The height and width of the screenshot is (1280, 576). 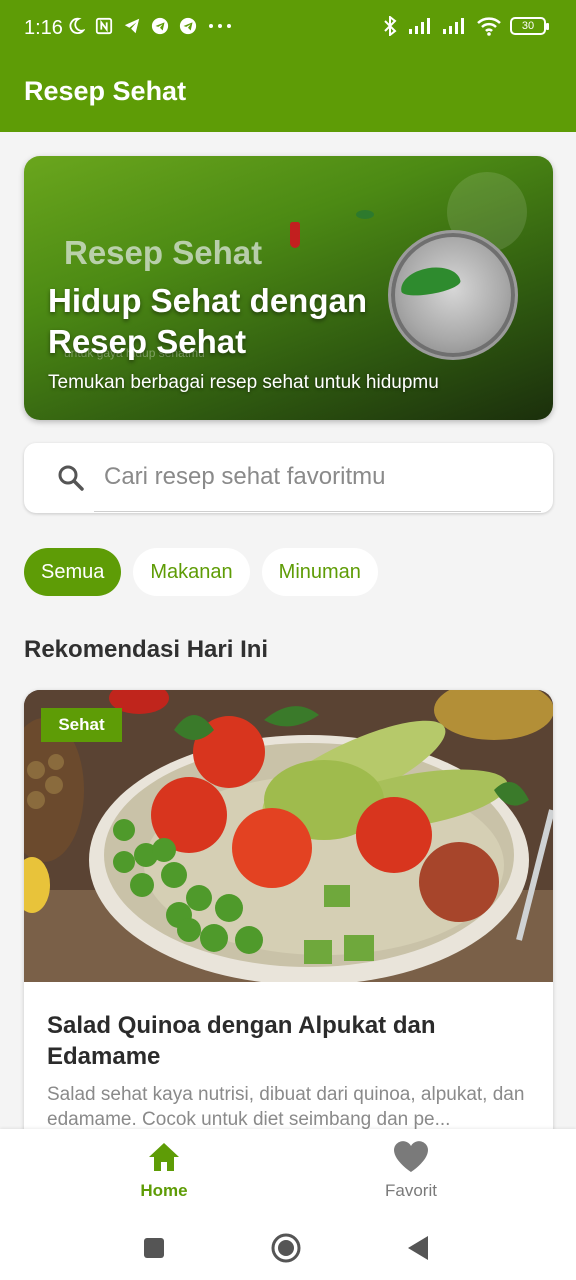 I want to click on bottom-navigation: Home Favorit, so click(x=288, y=1171).